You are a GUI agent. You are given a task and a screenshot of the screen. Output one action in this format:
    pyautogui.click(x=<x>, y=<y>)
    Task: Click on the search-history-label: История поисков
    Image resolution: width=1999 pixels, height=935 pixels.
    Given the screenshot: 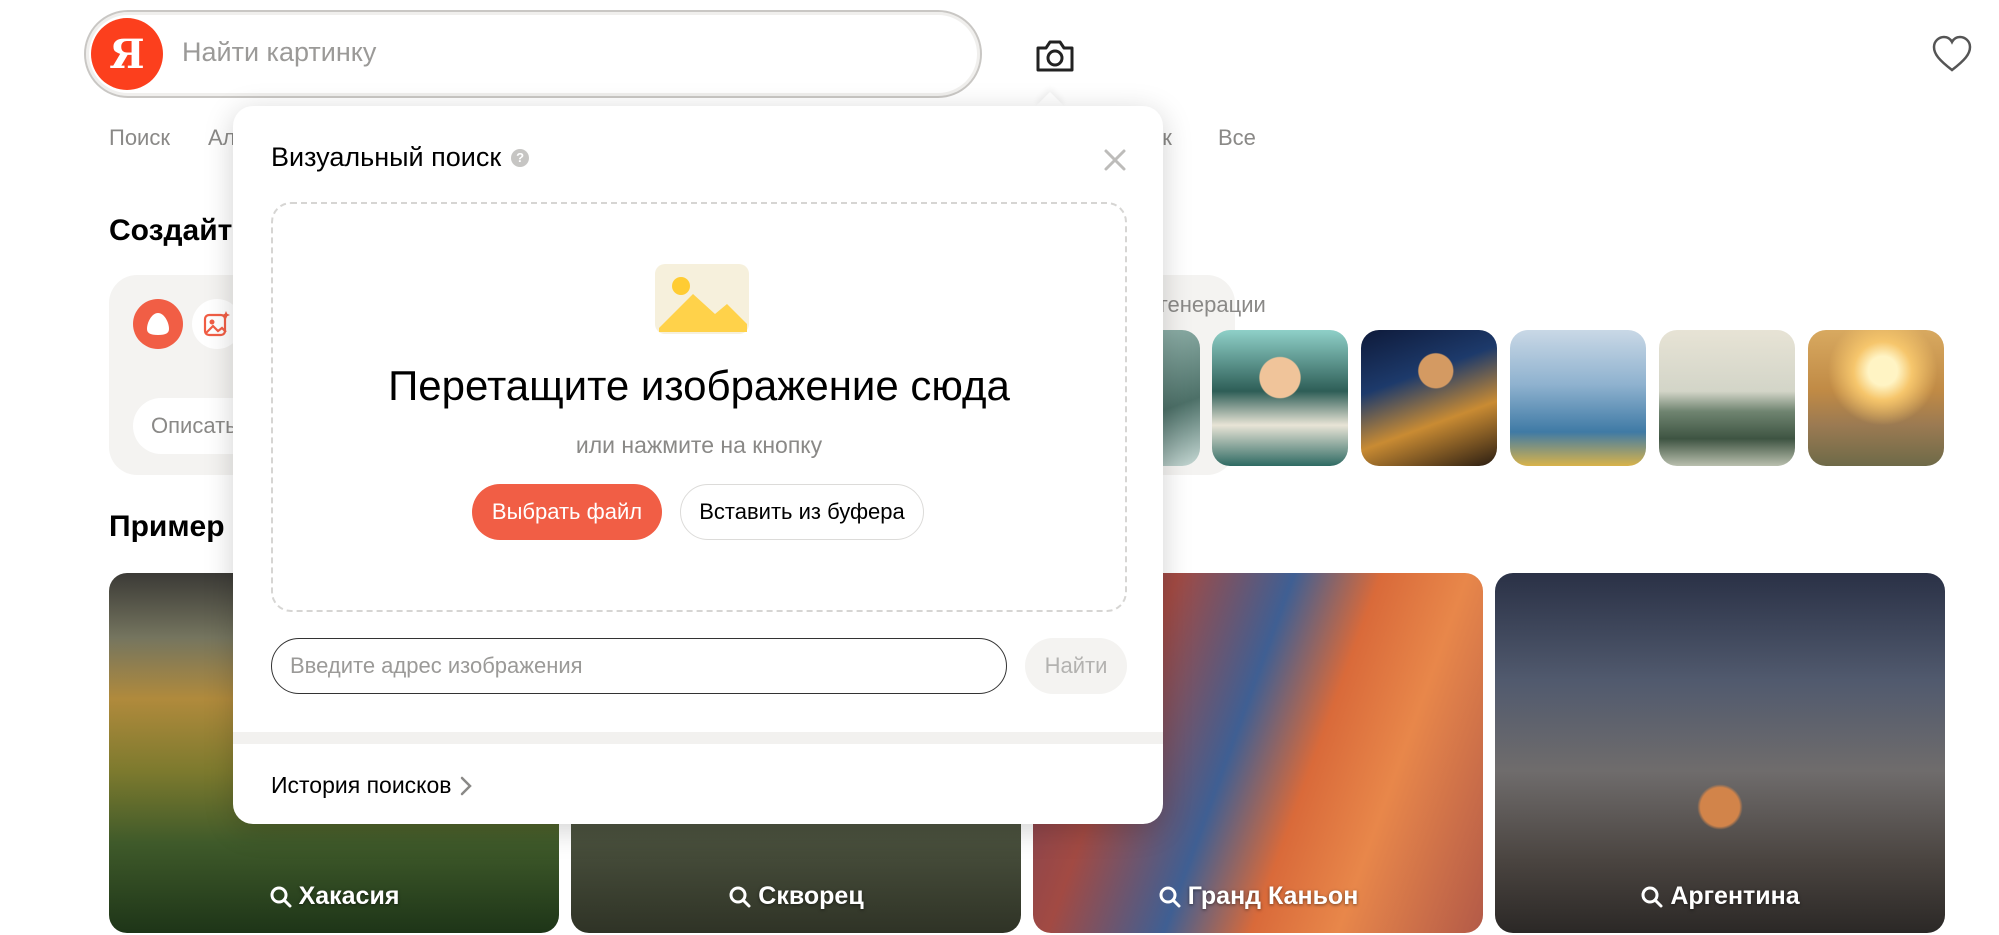 What is the action you would take?
    pyautogui.click(x=361, y=785)
    